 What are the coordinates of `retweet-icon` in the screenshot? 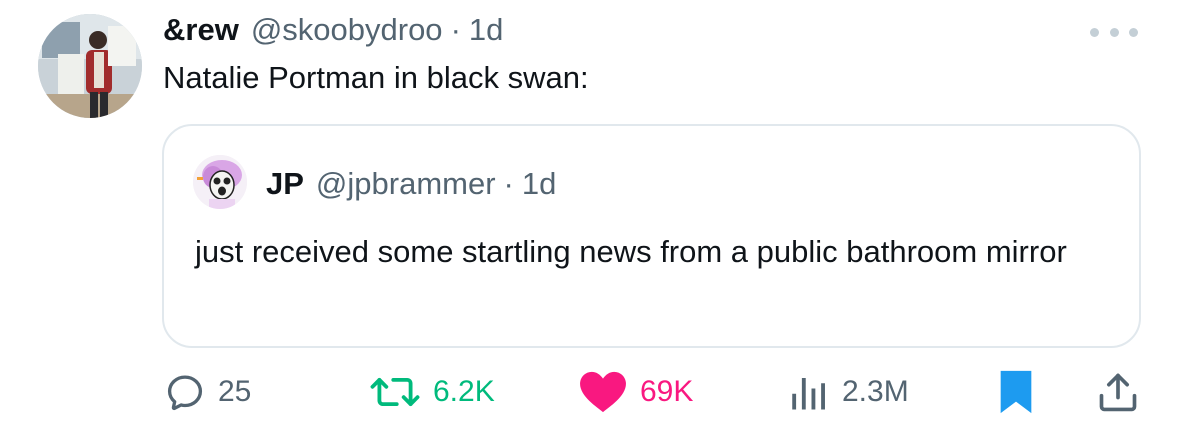 It's located at (395, 392).